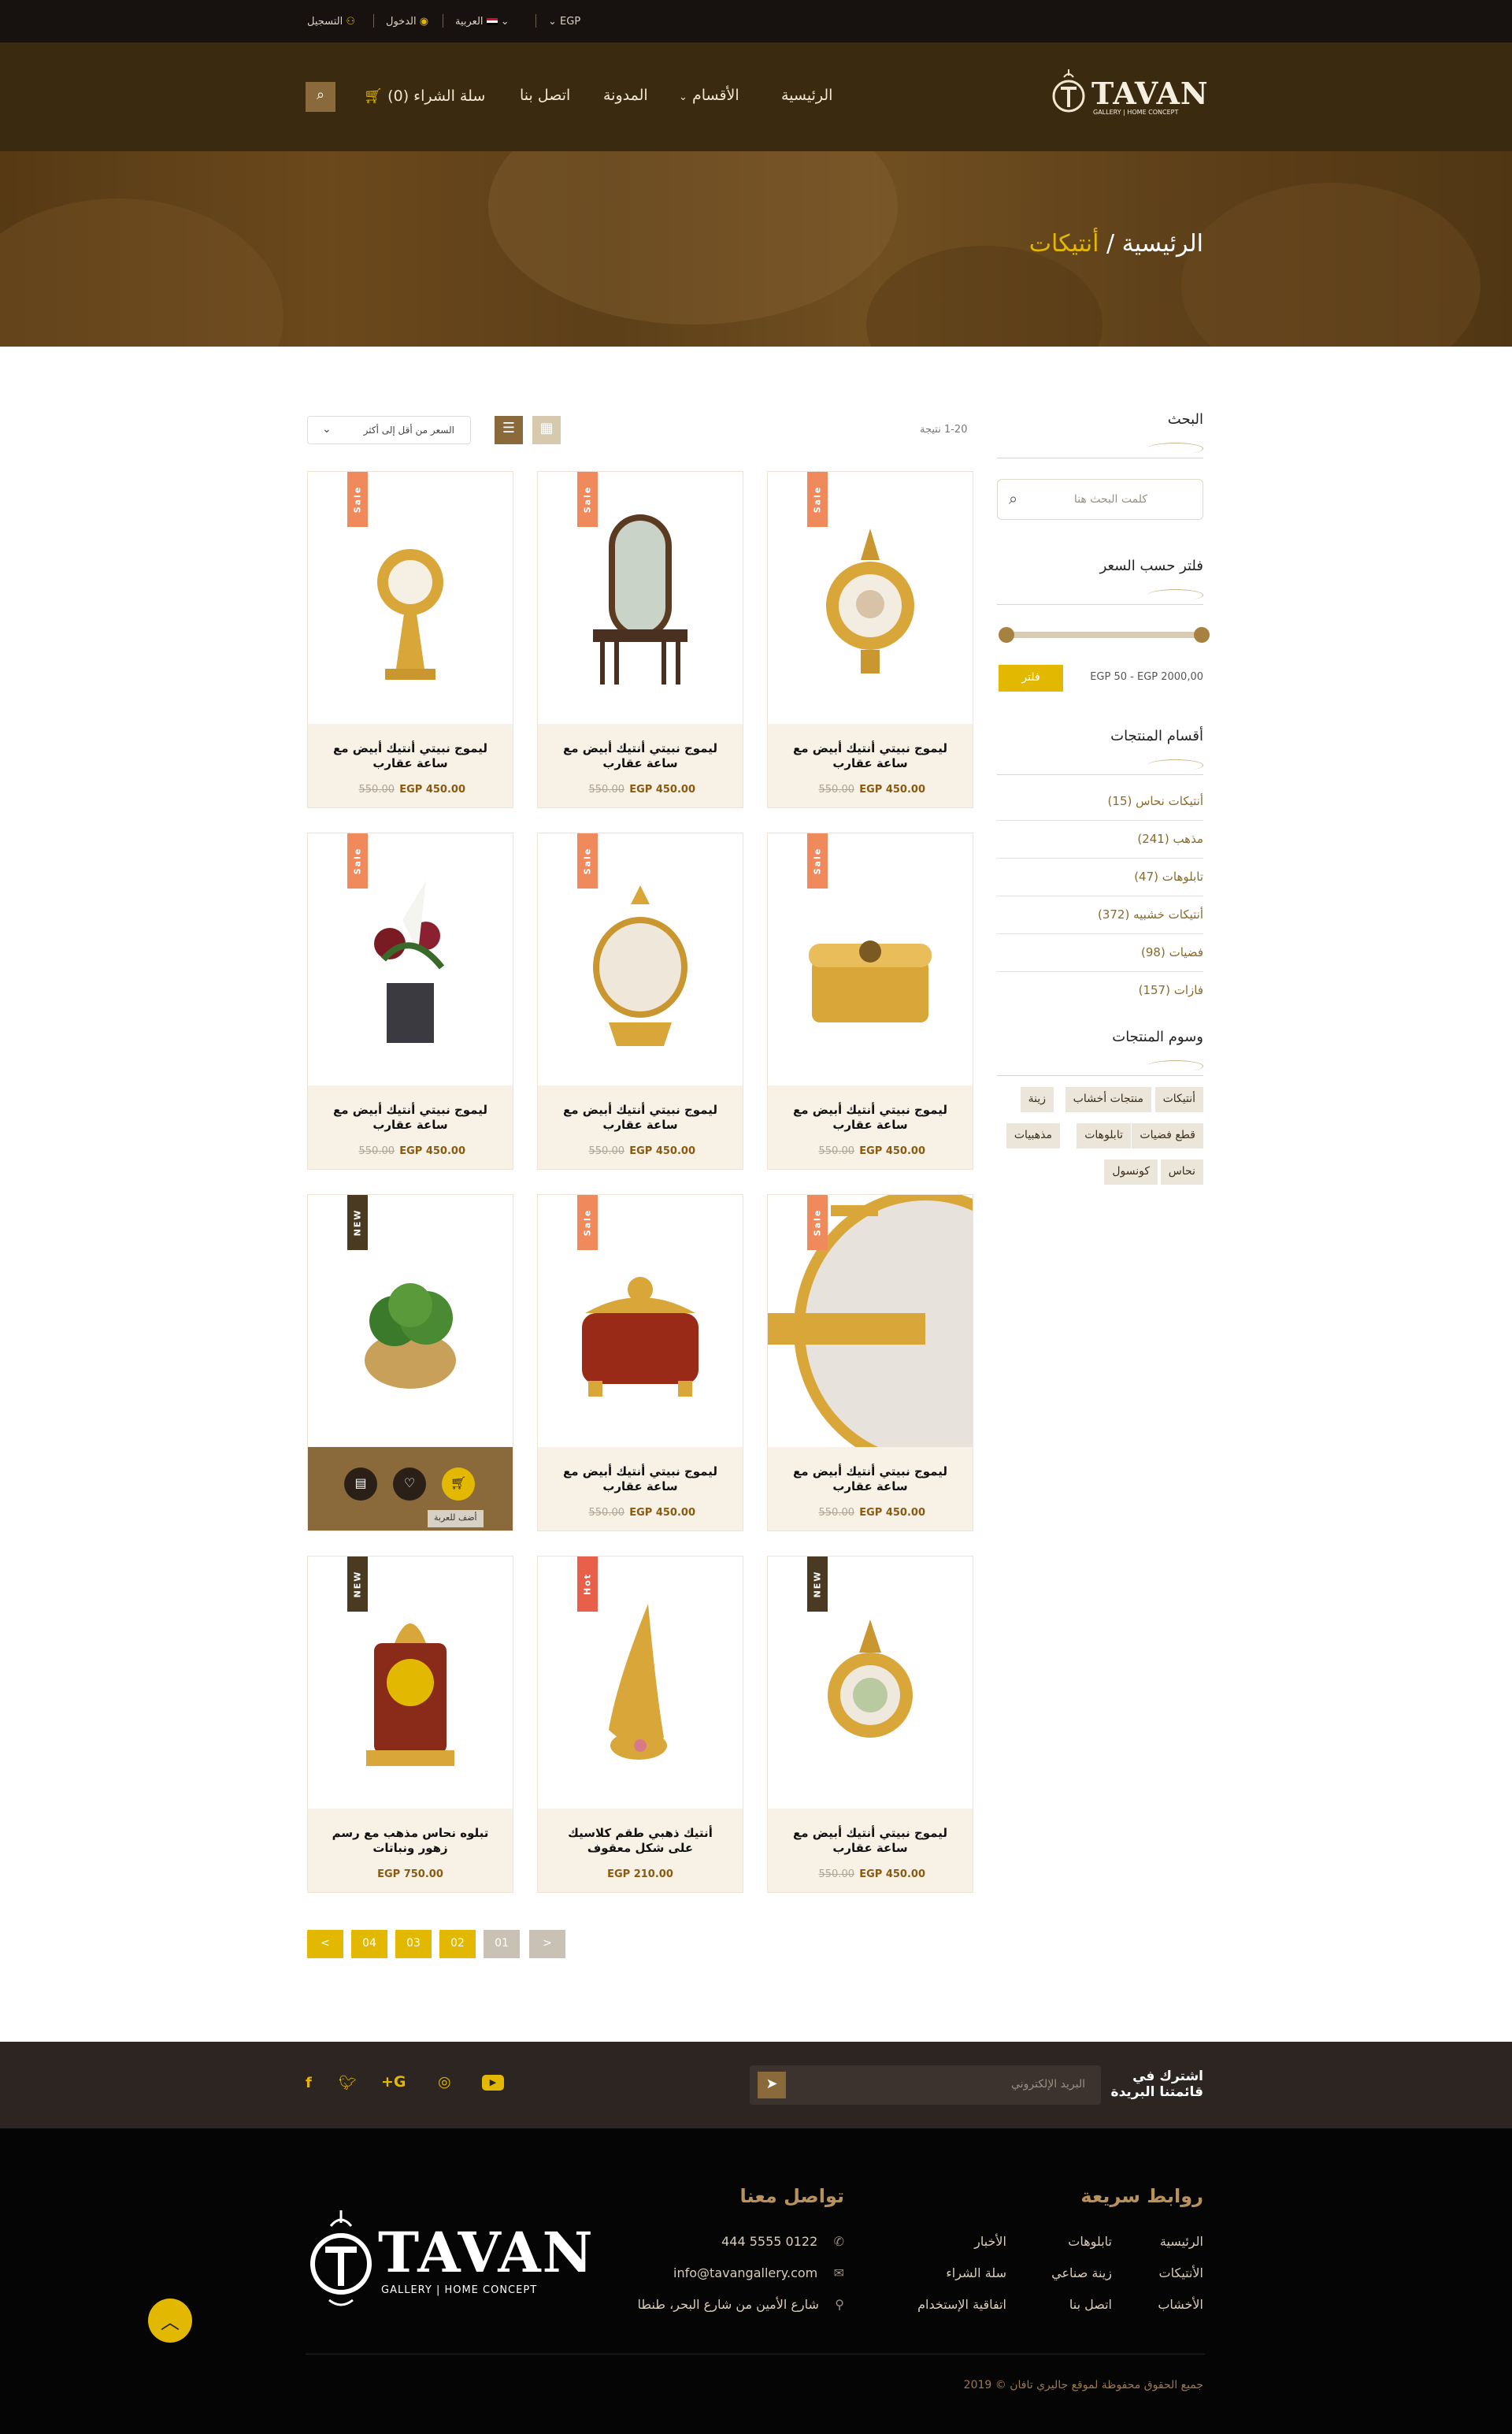 Image resolution: width=1512 pixels, height=2434 pixels. Describe the element at coordinates (546, 430) in the screenshot. I see `grid-view-button: ▦` at that location.